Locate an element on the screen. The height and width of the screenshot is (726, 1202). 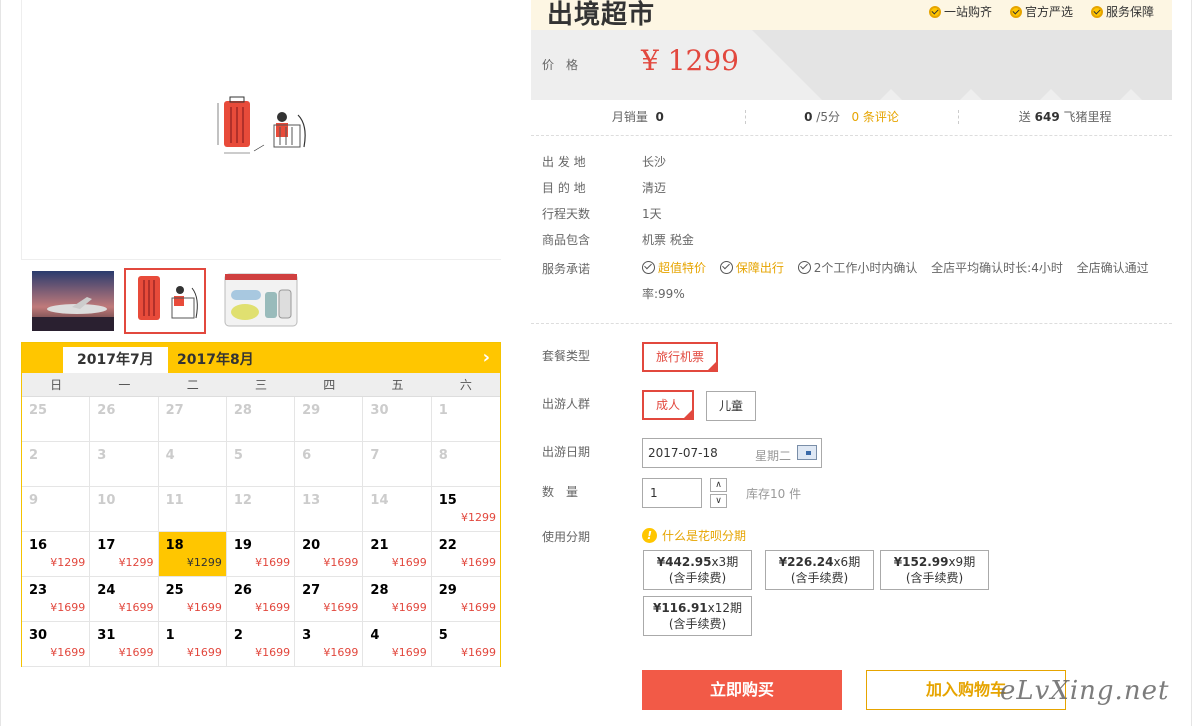
price-value: ¥ 1299 is located at coordinates (690, 60).